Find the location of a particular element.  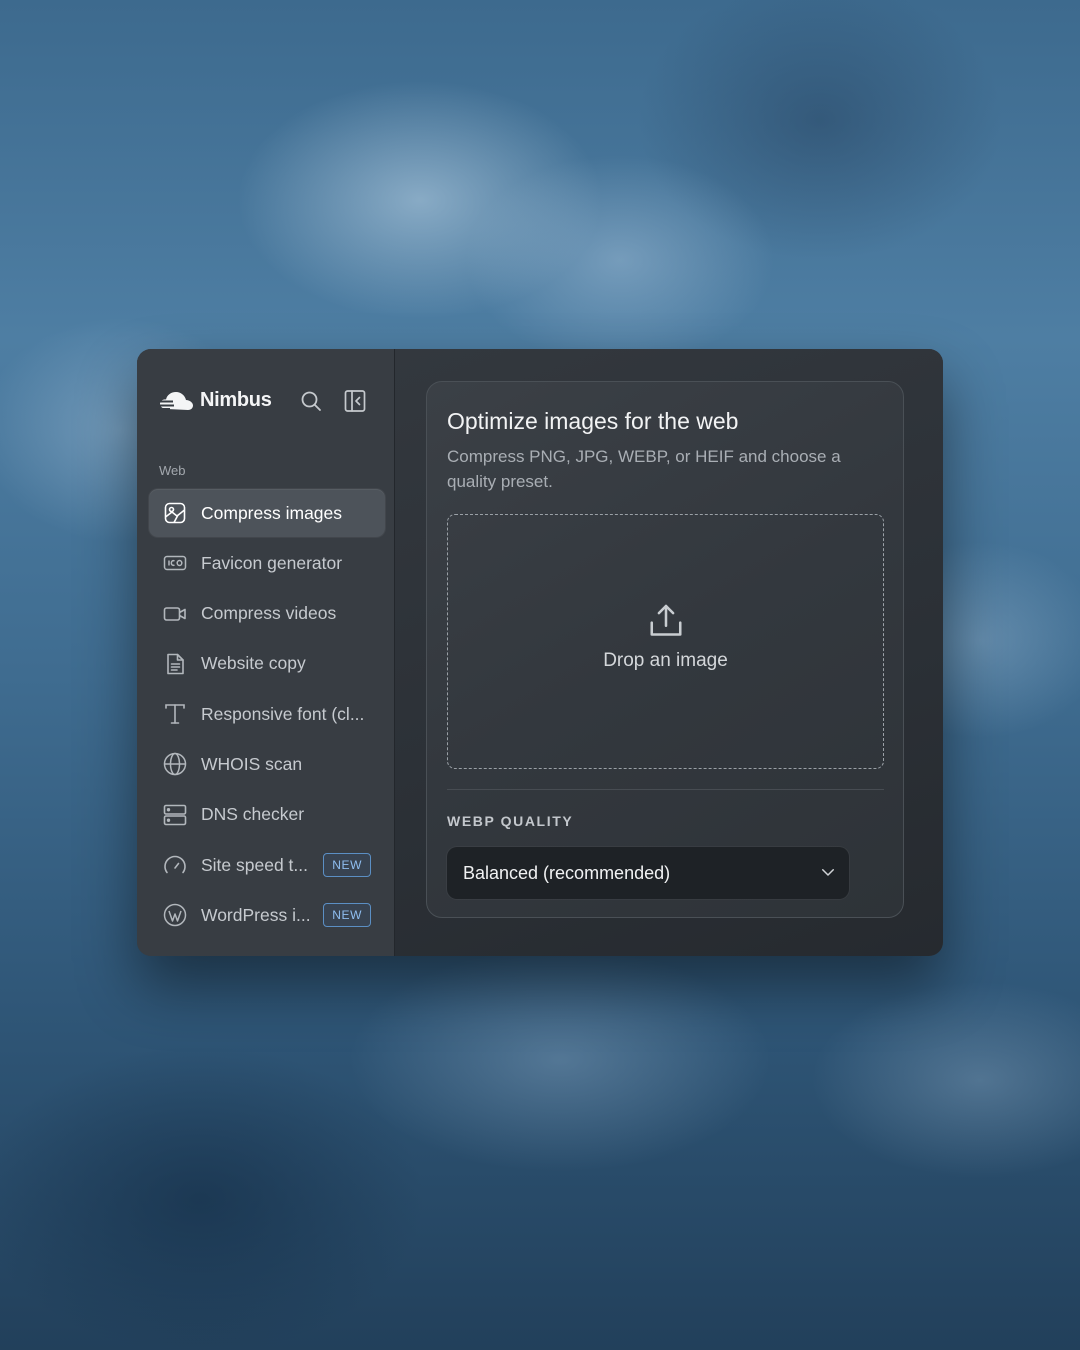

sidebar-item-whois-scan: WHOIS scan is located at coordinates (267, 764).